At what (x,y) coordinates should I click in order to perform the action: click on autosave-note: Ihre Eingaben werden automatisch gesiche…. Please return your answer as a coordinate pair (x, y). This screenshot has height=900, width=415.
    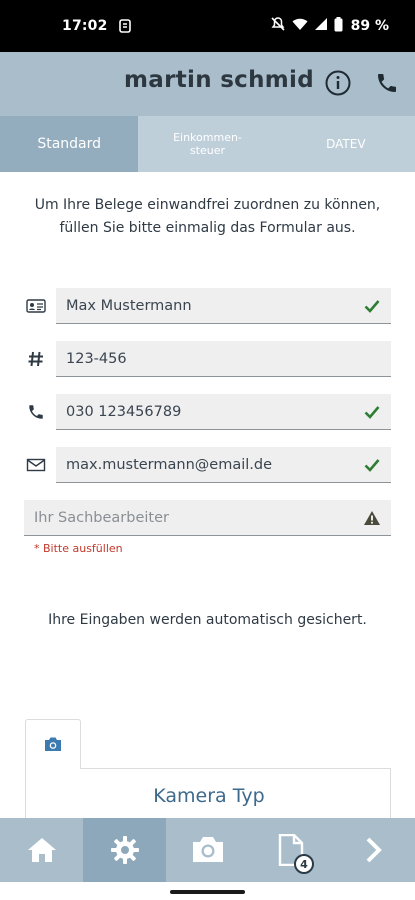
    Looking at the image, I should click on (207, 620).